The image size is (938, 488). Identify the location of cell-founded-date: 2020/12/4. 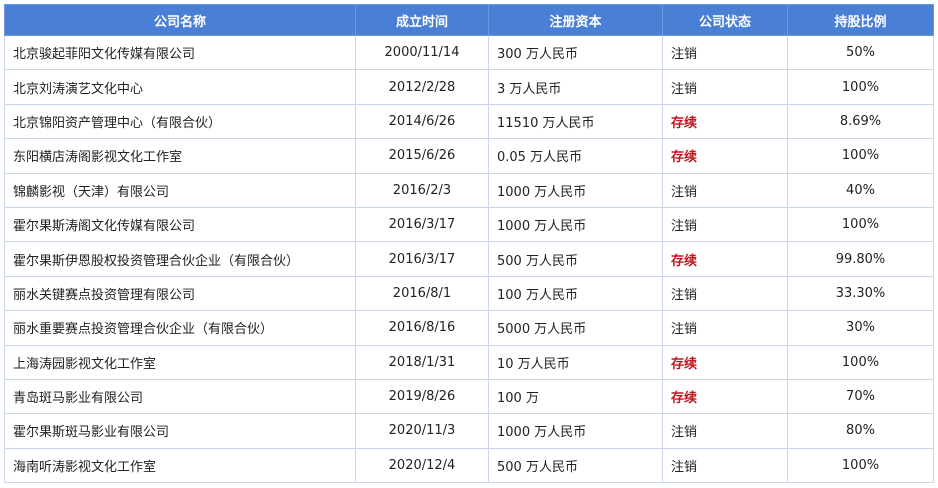
(422, 465).